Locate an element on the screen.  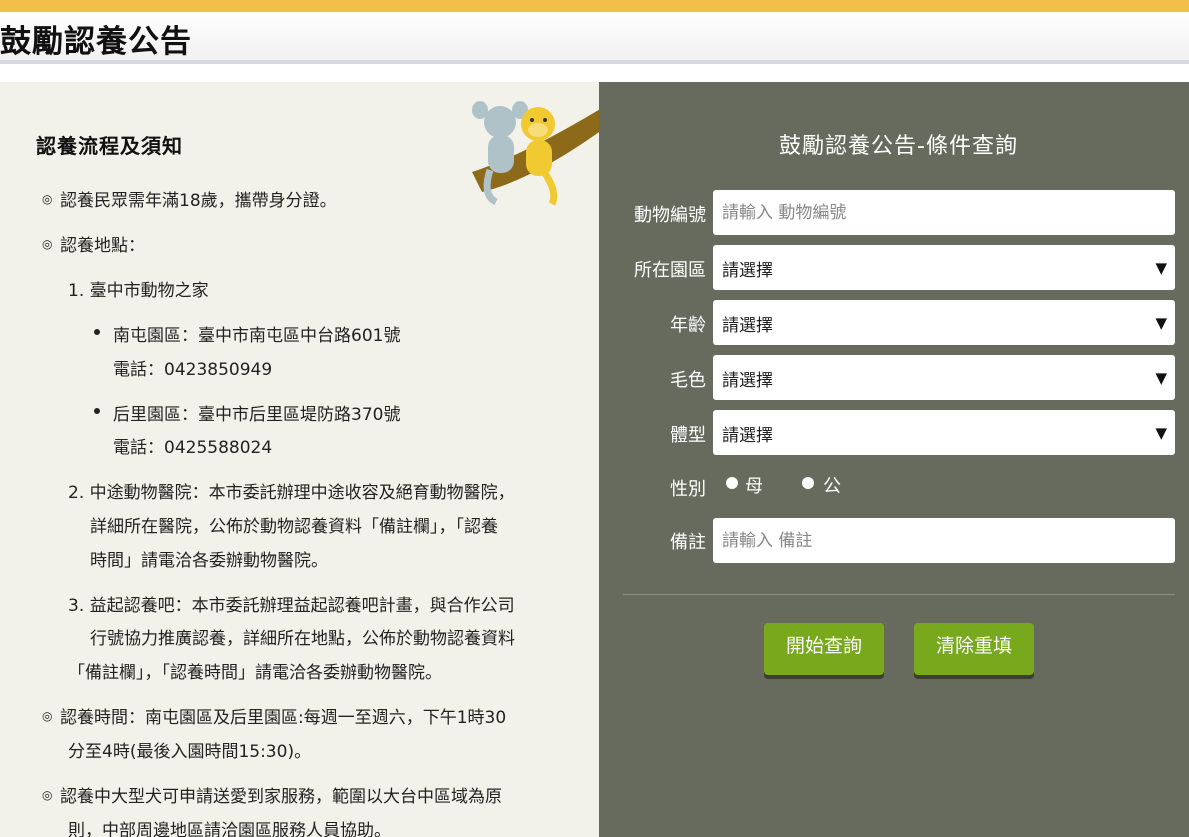
color-label: 毛色 is located at coordinates (688, 380).